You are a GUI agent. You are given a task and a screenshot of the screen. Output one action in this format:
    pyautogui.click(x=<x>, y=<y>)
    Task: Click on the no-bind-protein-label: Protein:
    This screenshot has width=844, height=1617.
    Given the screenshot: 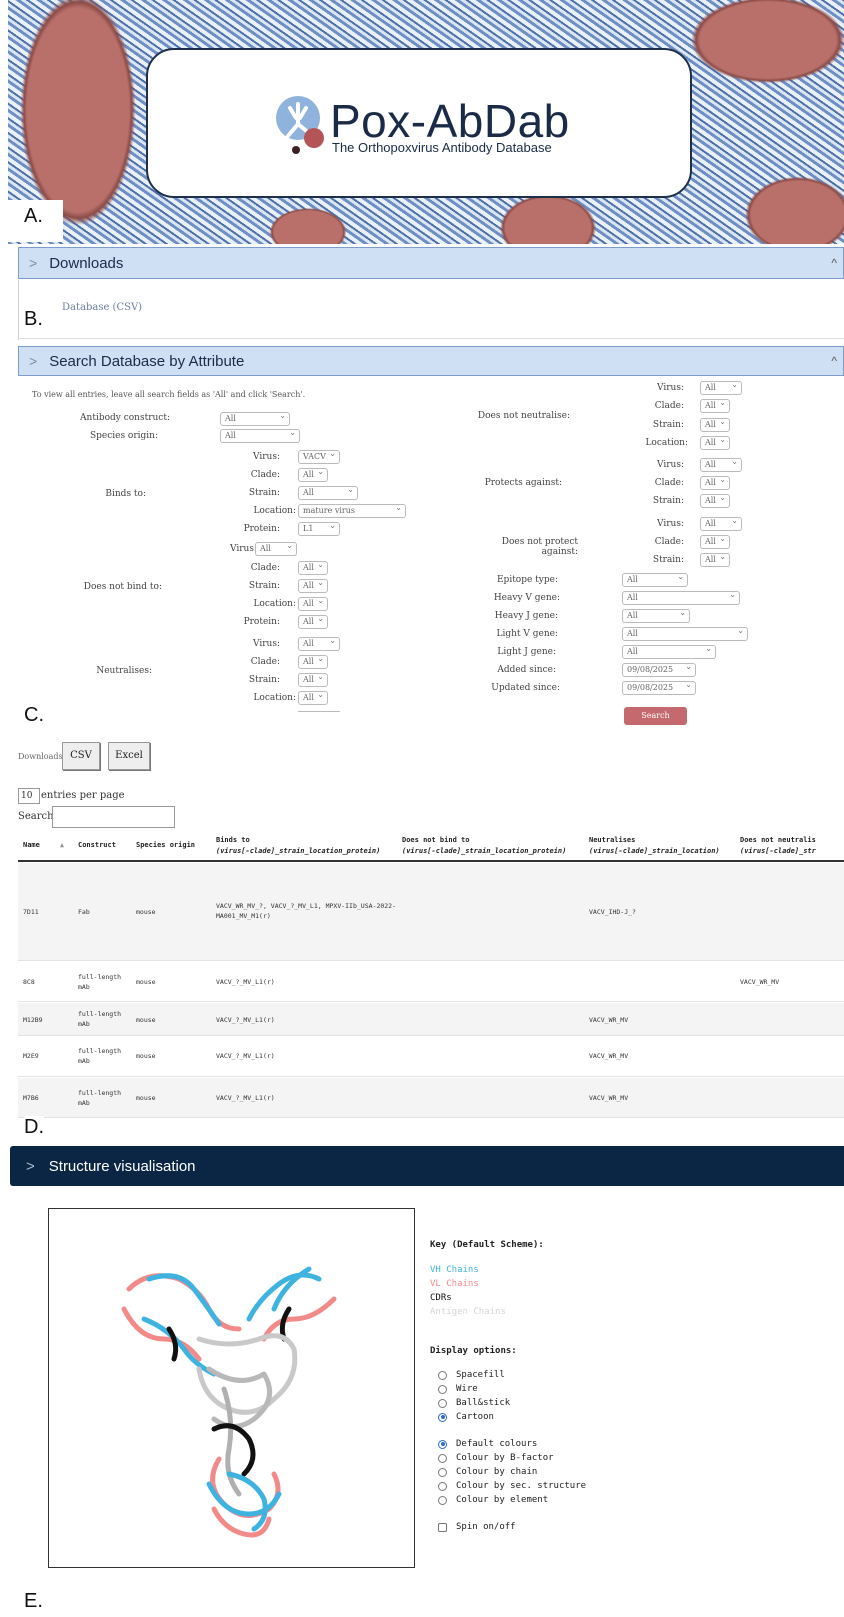 What is the action you would take?
    pyautogui.click(x=261, y=622)
    